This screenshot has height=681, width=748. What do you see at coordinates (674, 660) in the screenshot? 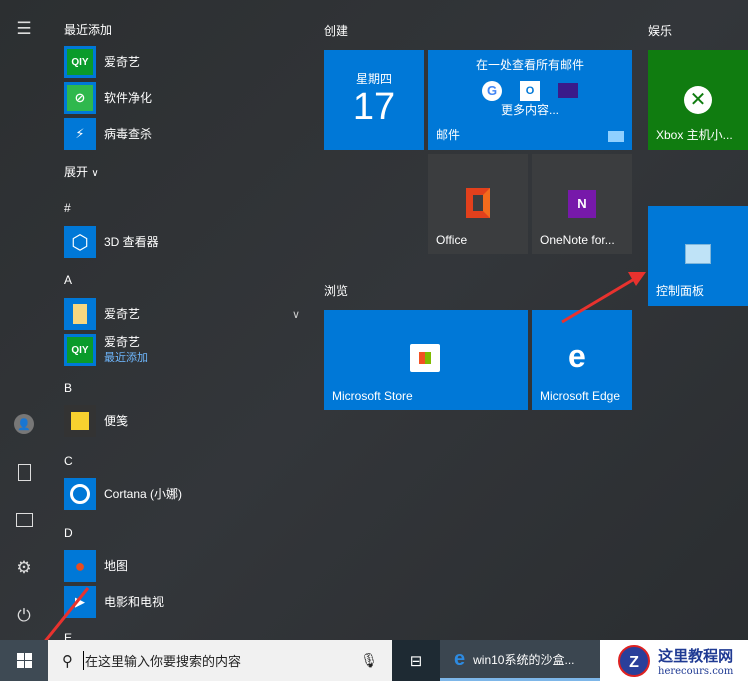
I see `watermark-logo: Z 这里教程网 herecours.com` at bounding box center [674, 660].